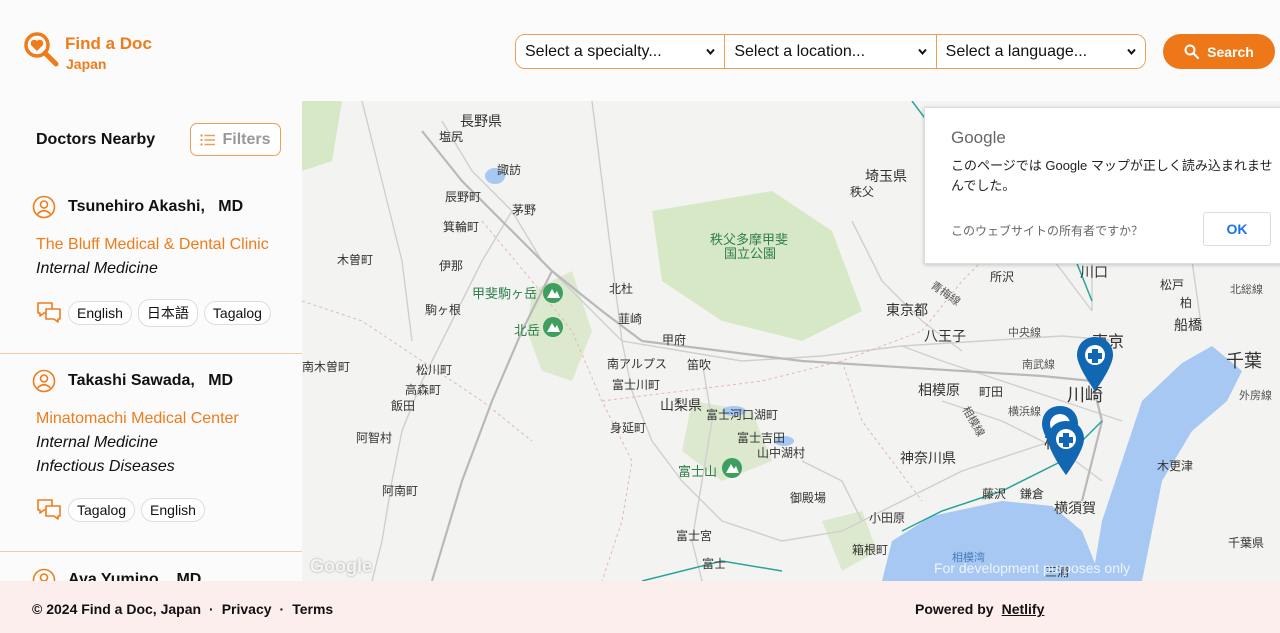 The image size is (1280, 633). What do you see at coordinates (105, 466) in the screenshot?
I see `doctor-specialty: Infectious Diseases` at bounding box center [105, 466].